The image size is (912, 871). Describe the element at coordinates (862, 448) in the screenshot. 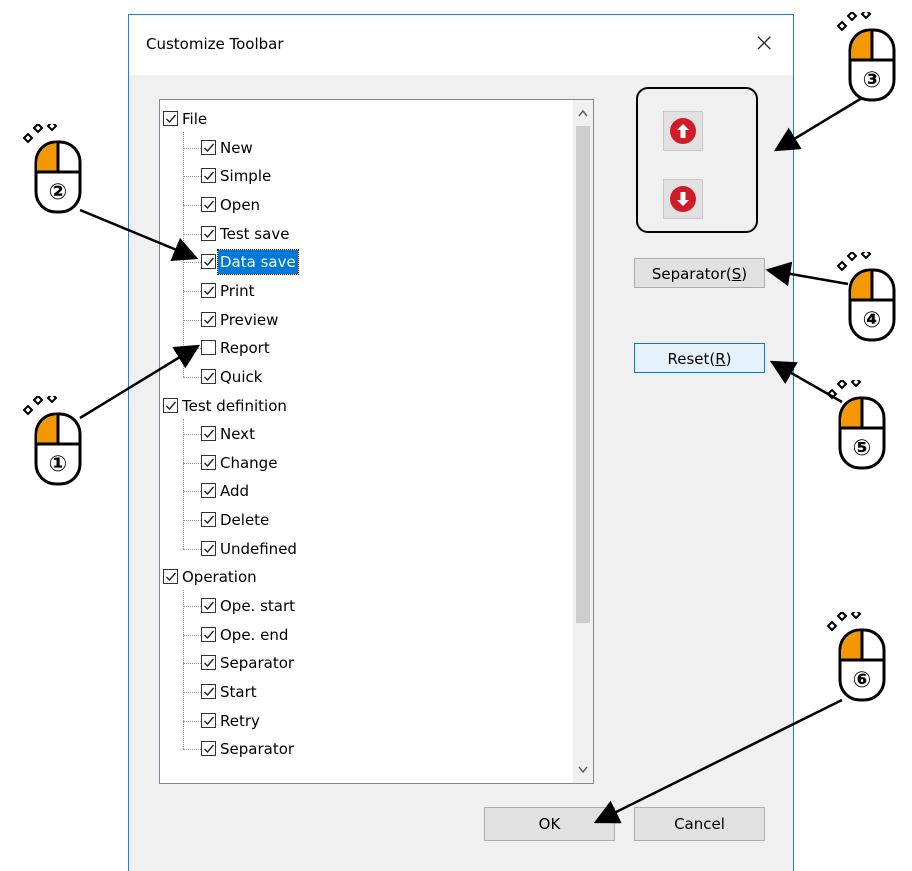

I see `callout-number: ⑤` at that location.